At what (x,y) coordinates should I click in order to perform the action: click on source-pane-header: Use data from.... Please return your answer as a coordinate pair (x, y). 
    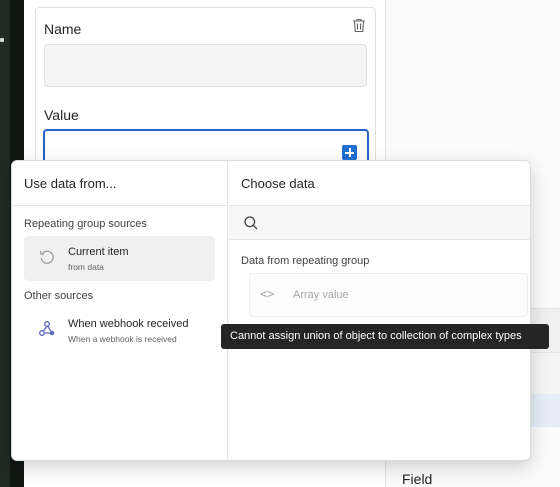
    Looking at the image, I should click on (119, 183).